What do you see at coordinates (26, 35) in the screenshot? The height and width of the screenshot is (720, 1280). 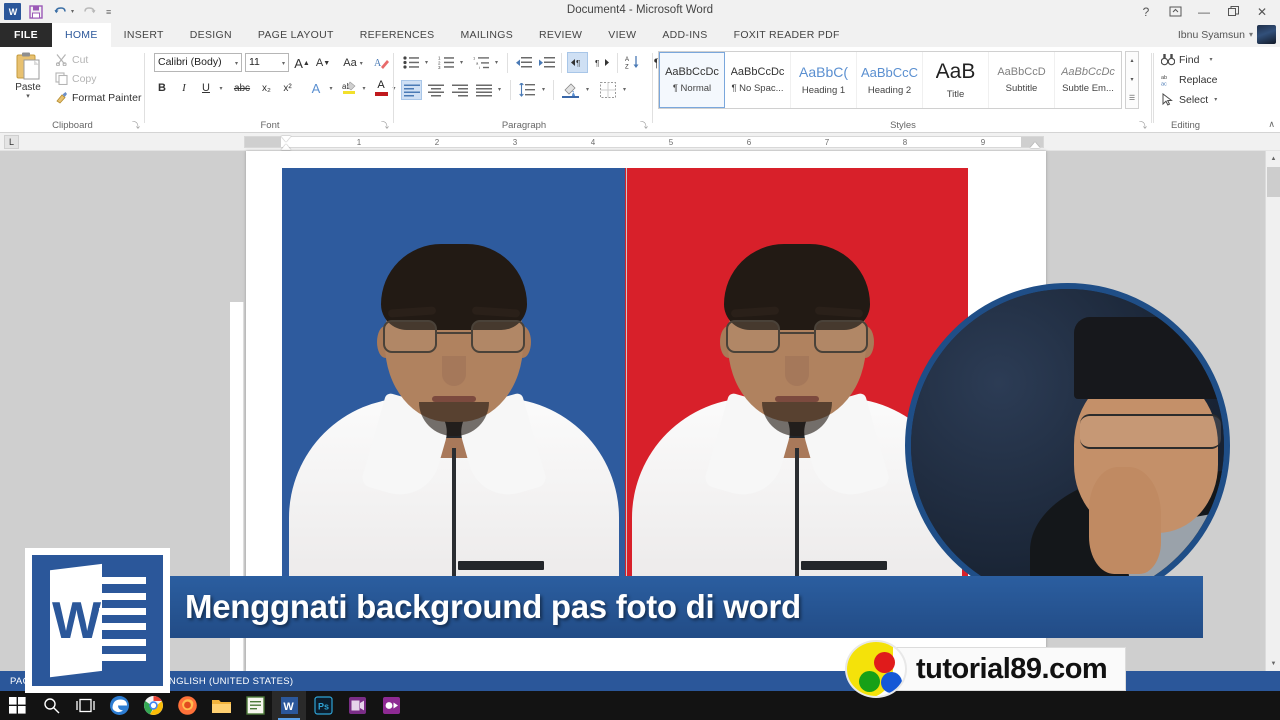 I see `tab-file: FILE` at bounding box center [26, 35].